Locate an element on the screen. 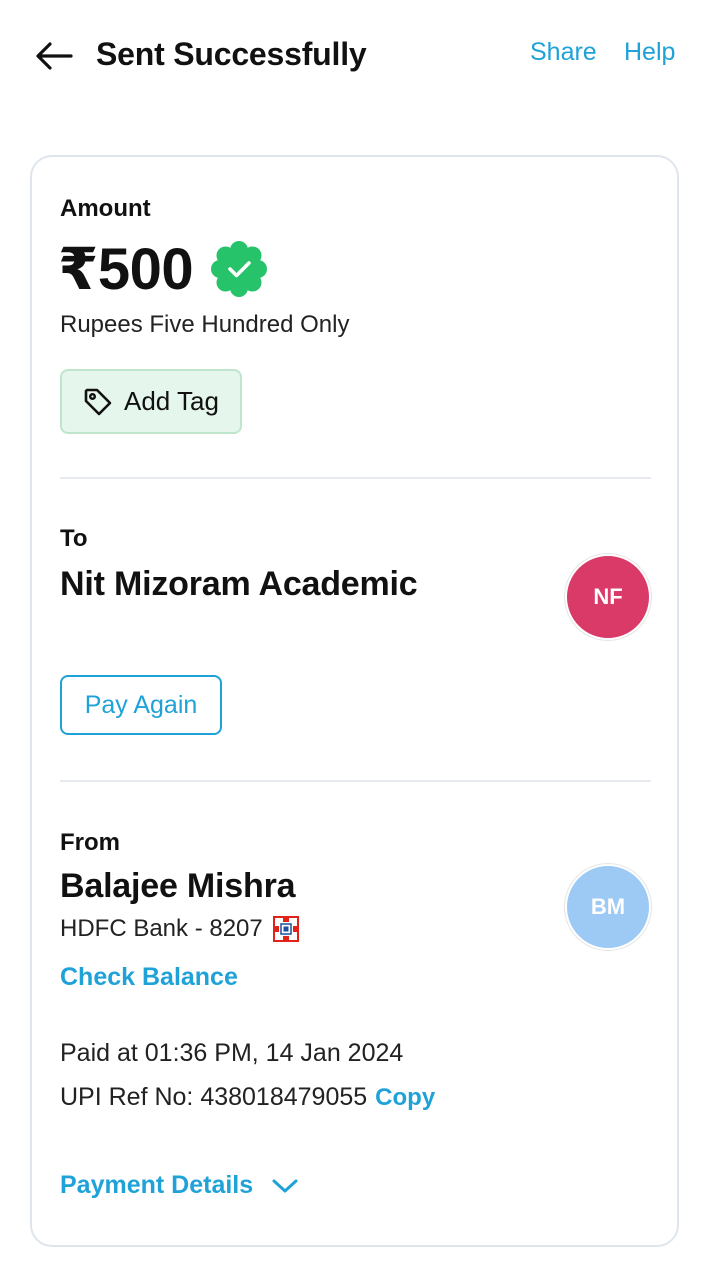  payment-details-toggle: Payment Details is located at coordinates (179, 1185).